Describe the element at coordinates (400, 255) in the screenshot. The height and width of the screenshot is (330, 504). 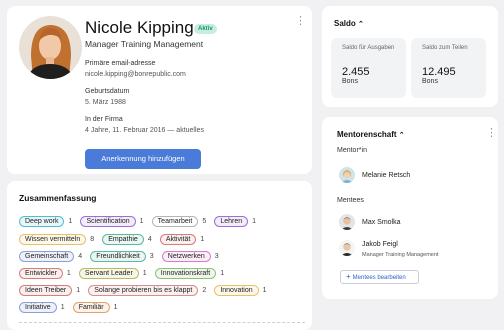
I see `mentee-title: Manager Training Management` at that location.